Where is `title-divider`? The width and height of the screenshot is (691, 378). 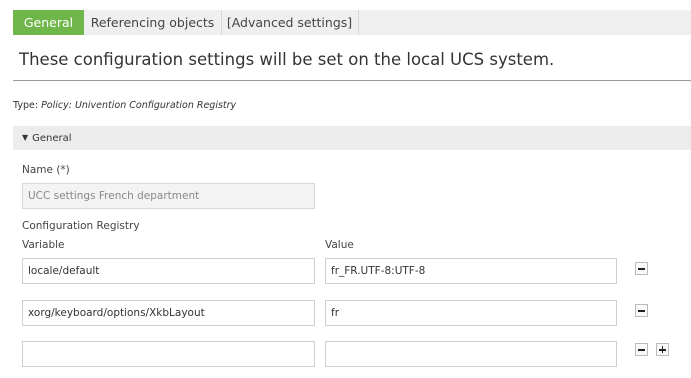
title-divider is located at coordinates (352, 80).